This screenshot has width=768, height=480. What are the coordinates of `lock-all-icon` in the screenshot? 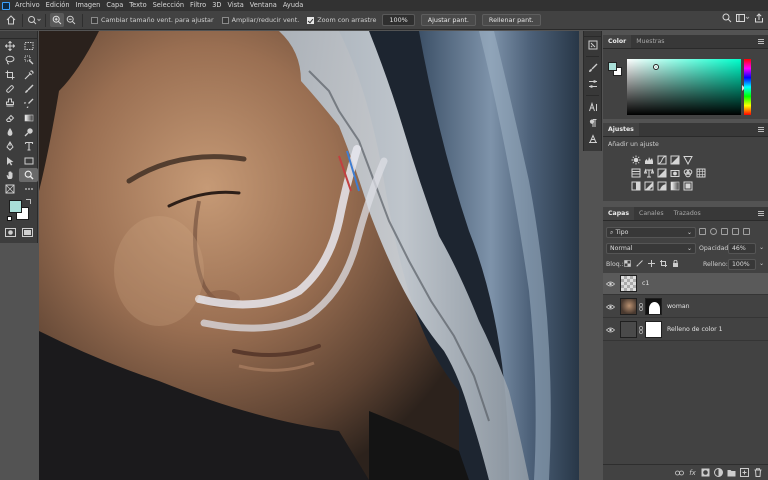 It's located at (675, 263).